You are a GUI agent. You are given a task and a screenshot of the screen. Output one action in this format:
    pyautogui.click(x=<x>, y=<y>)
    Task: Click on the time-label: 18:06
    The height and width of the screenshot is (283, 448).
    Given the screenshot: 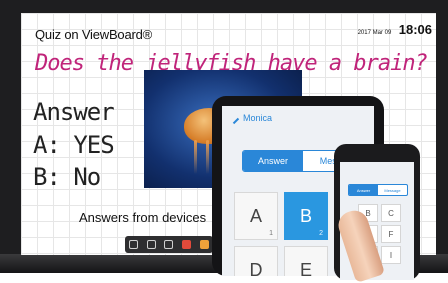 What is the action you would take?
    pyautogui.click(x=415, y=29)
    